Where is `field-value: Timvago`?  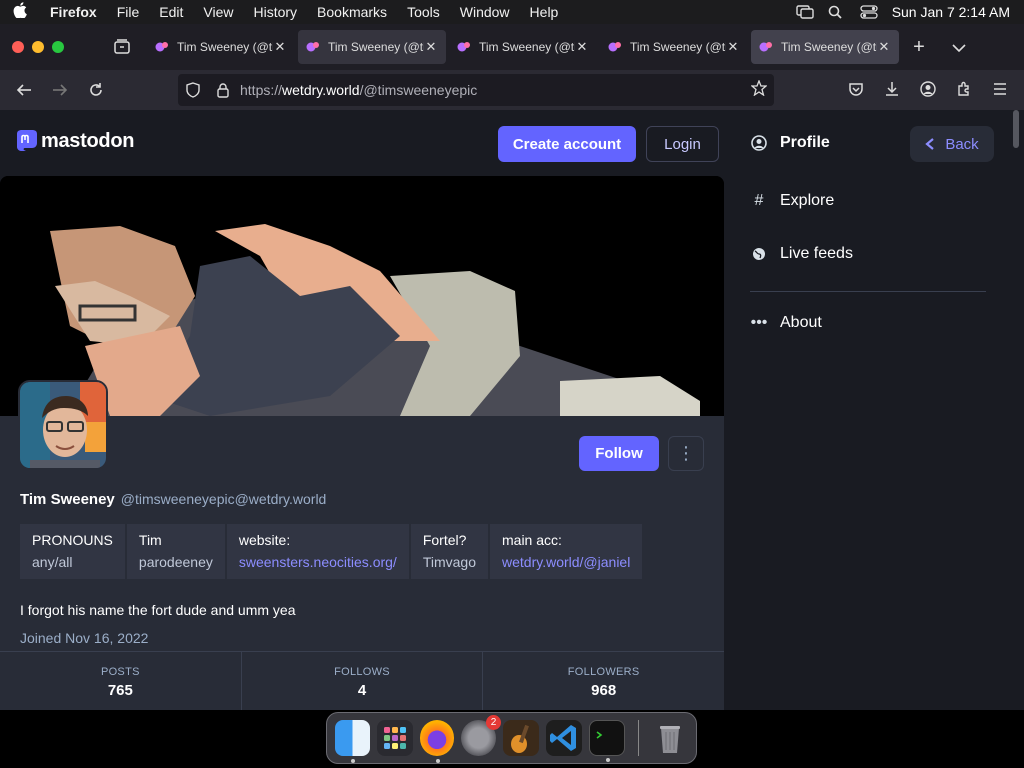 field-value: Timvago is located at coordinates (449, 562).